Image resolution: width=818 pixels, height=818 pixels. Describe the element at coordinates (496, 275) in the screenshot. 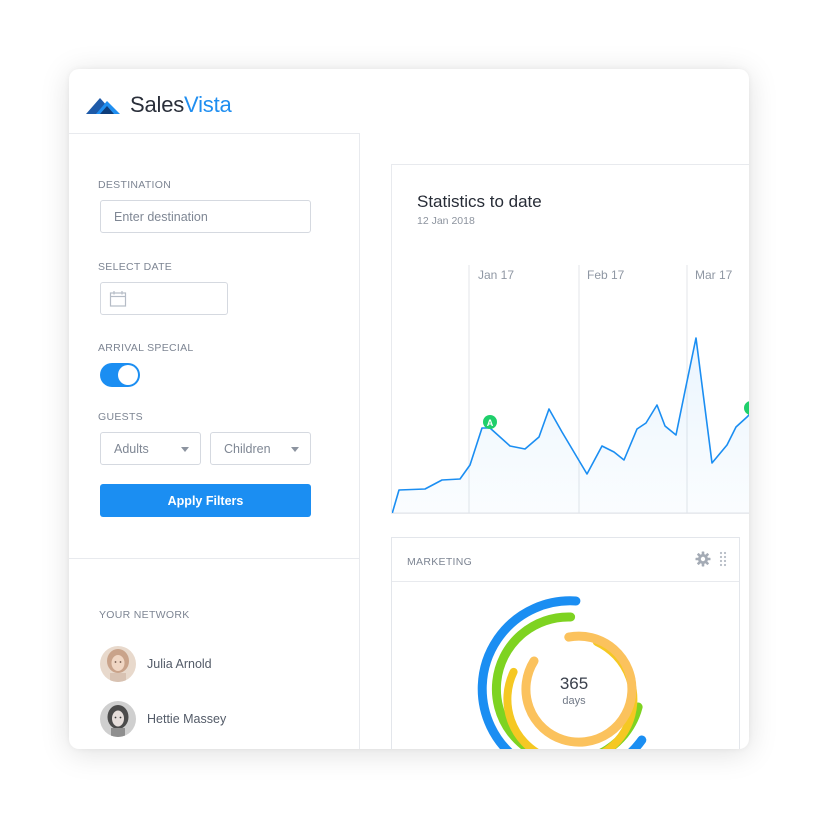

I see `month-label: Jan 17` at that location.